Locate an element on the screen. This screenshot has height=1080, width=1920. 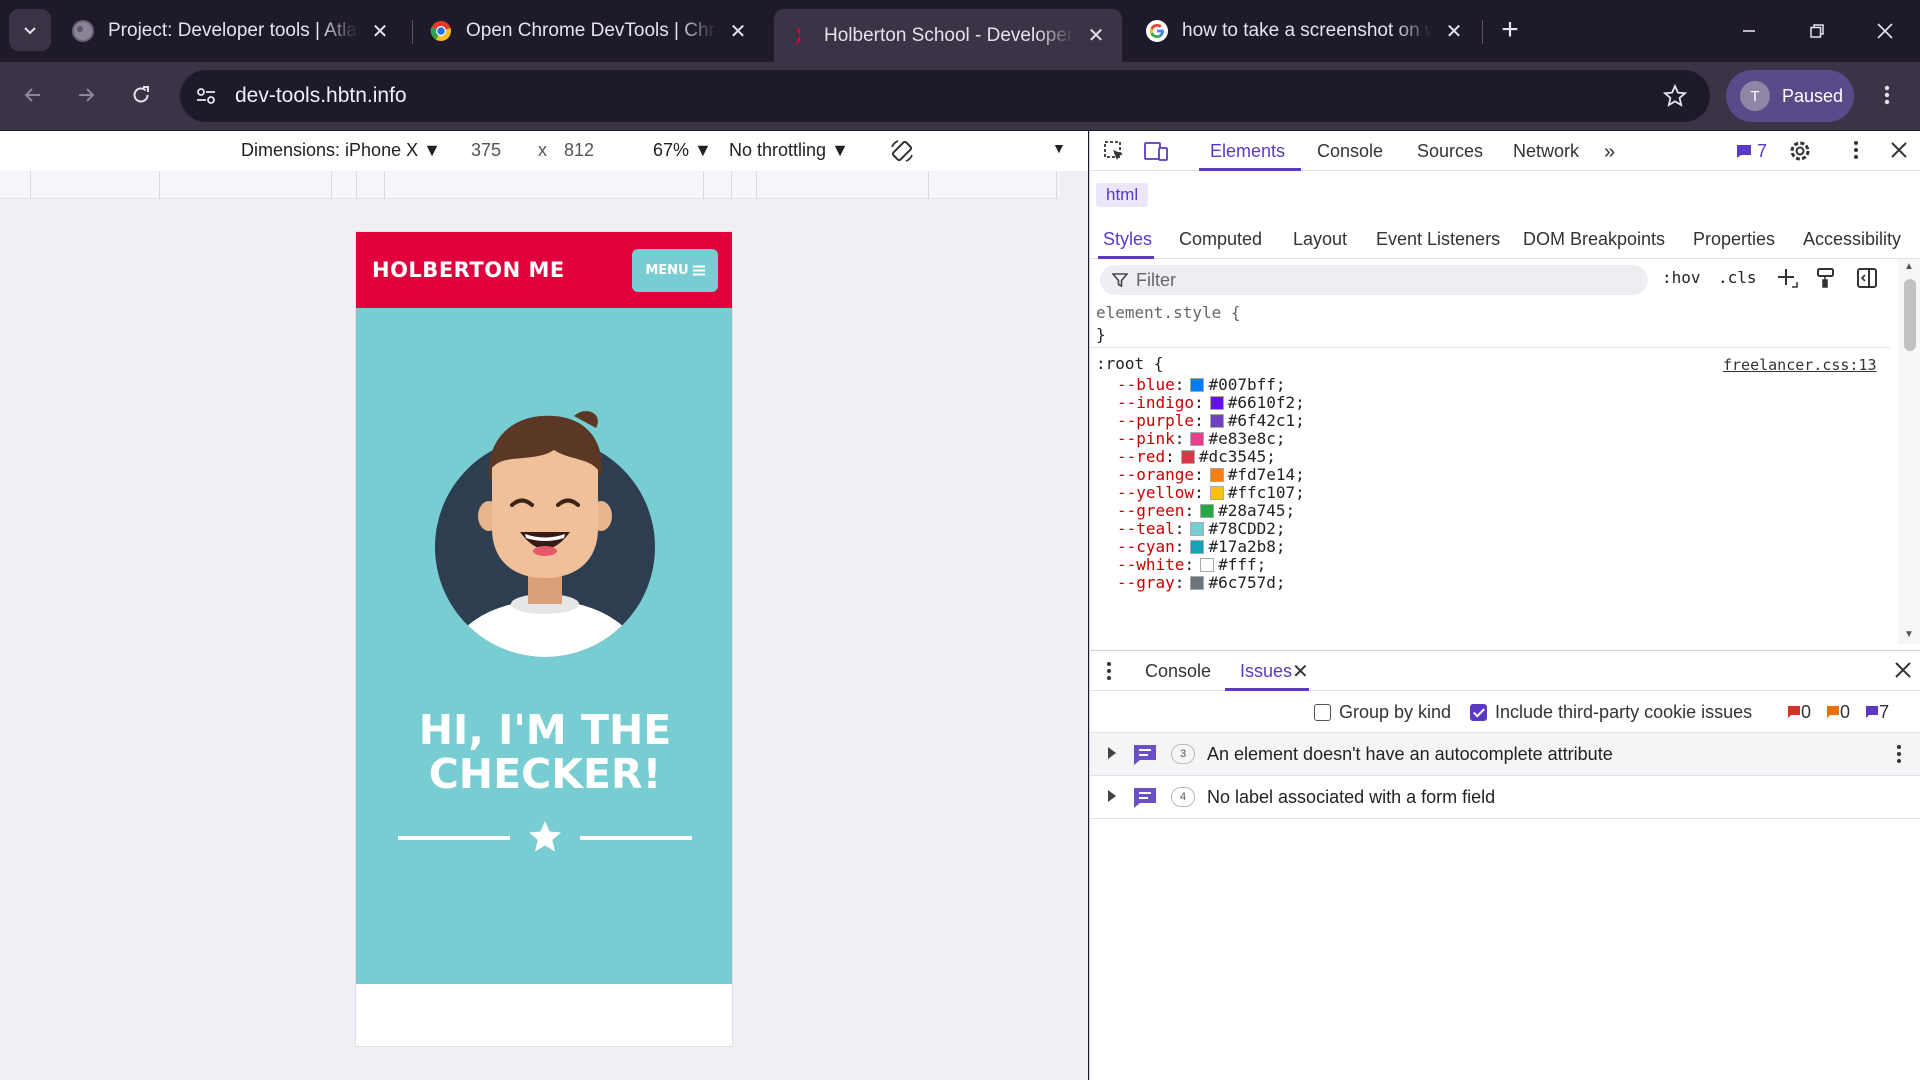
css-property-value: #e83e8c is located at coordinates (1241, 438).